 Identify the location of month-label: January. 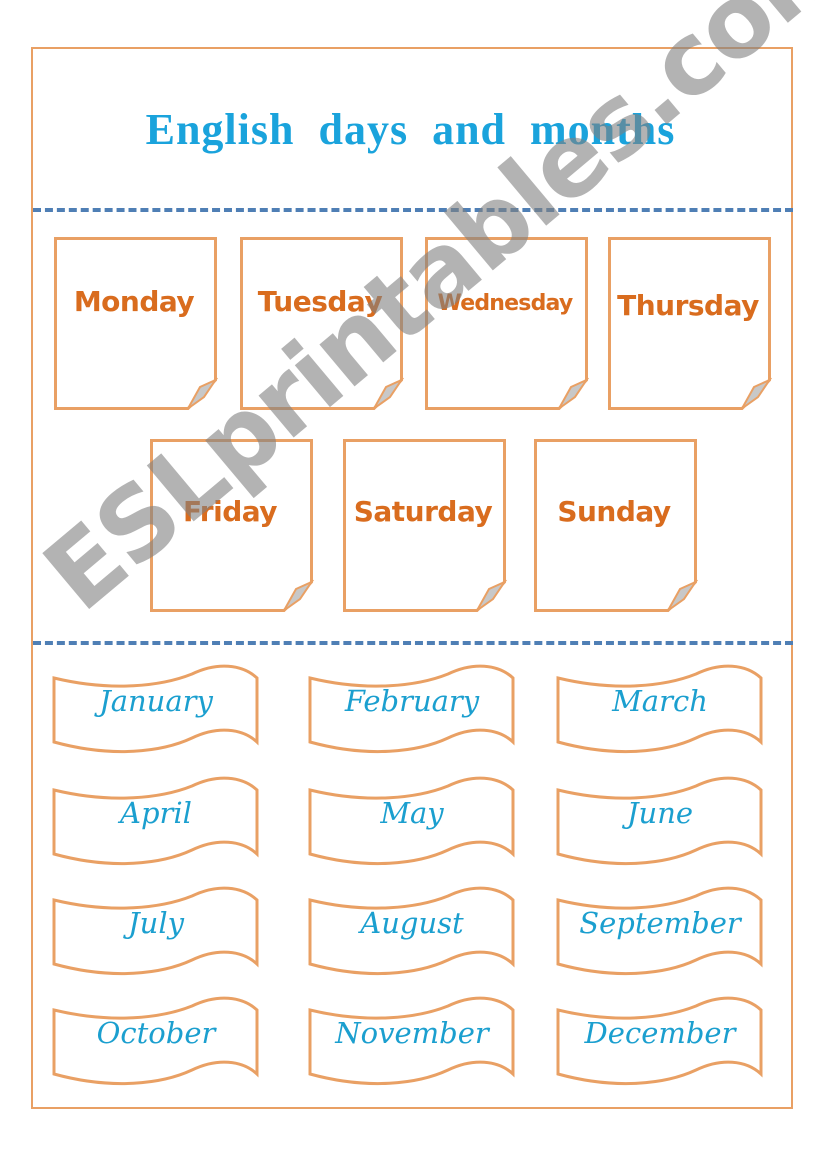
(156, 701).